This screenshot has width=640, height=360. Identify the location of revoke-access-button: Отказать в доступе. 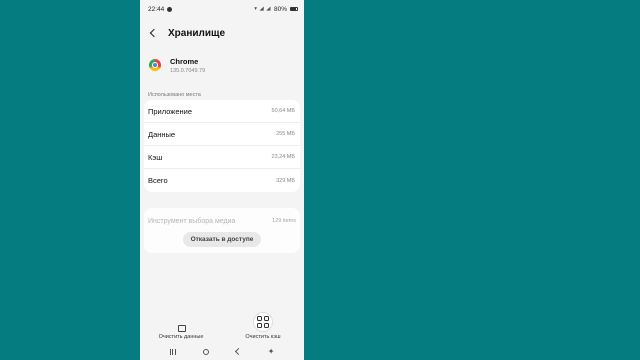
(222, 239).